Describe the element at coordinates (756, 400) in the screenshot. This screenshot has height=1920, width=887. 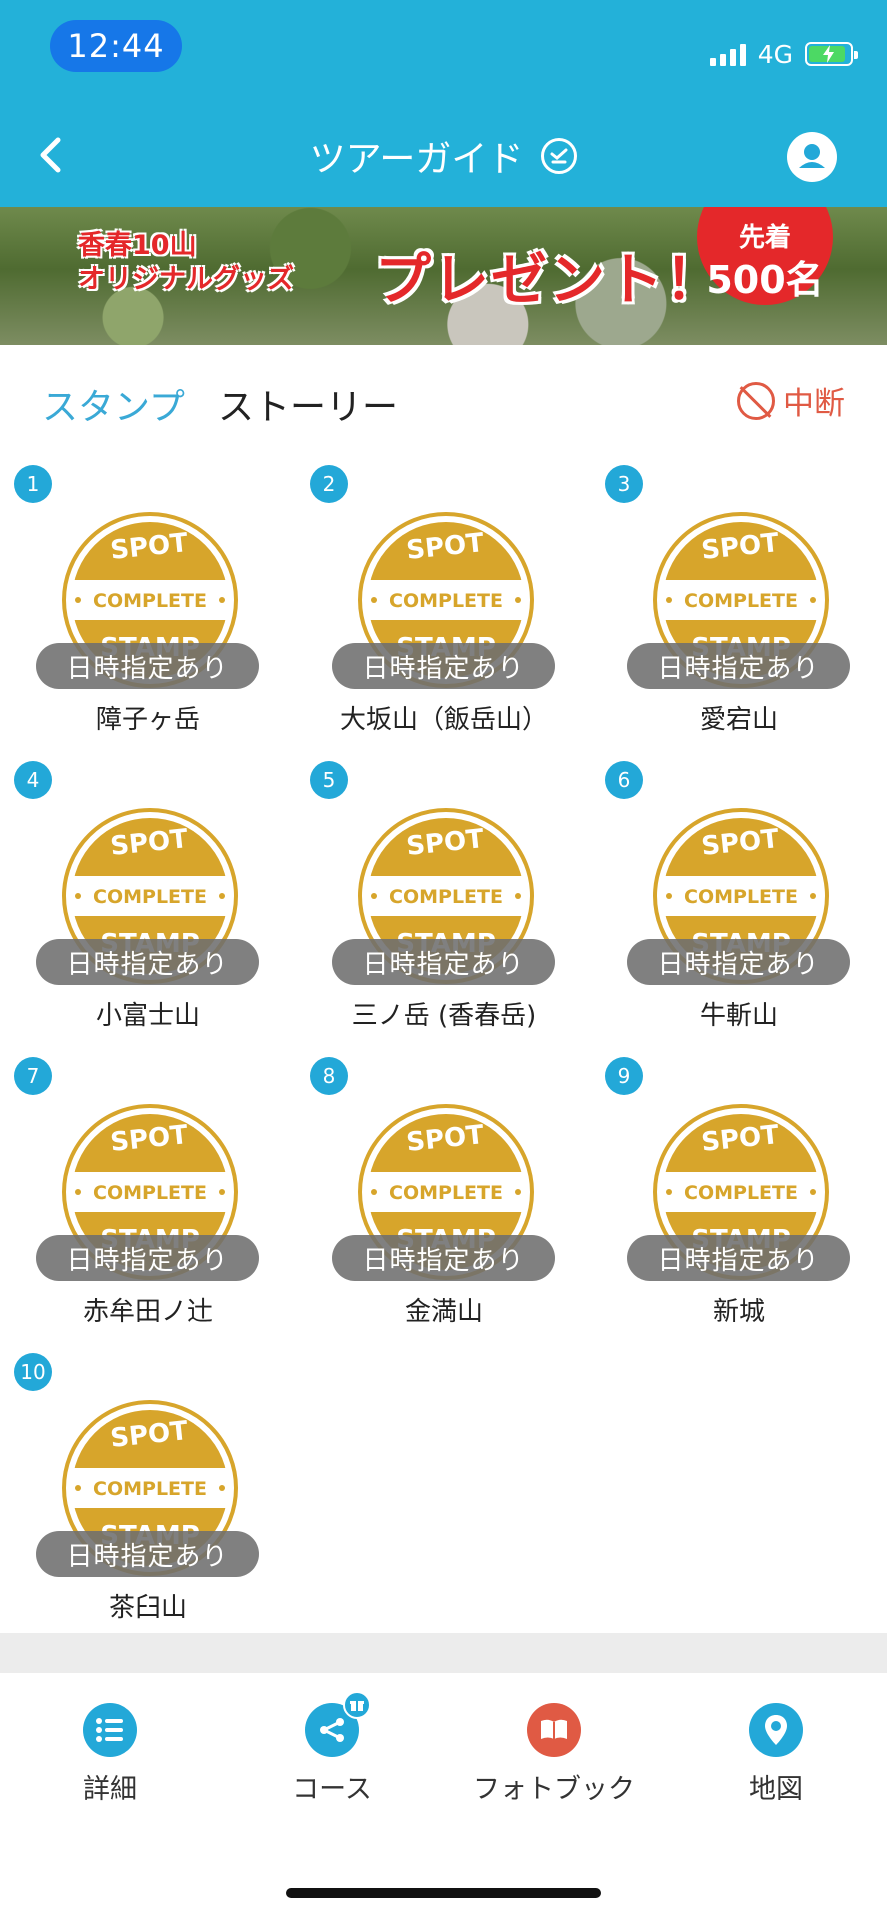
I see `pause-icon` at that location.